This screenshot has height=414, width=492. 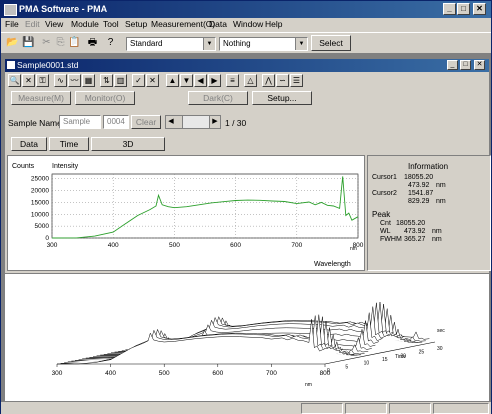 What do you see at coordinates (247, 65) in the screenshot?
I see `document-title-bar: Sample0001.std _ □ ✕` at bounding box center [247, 65].